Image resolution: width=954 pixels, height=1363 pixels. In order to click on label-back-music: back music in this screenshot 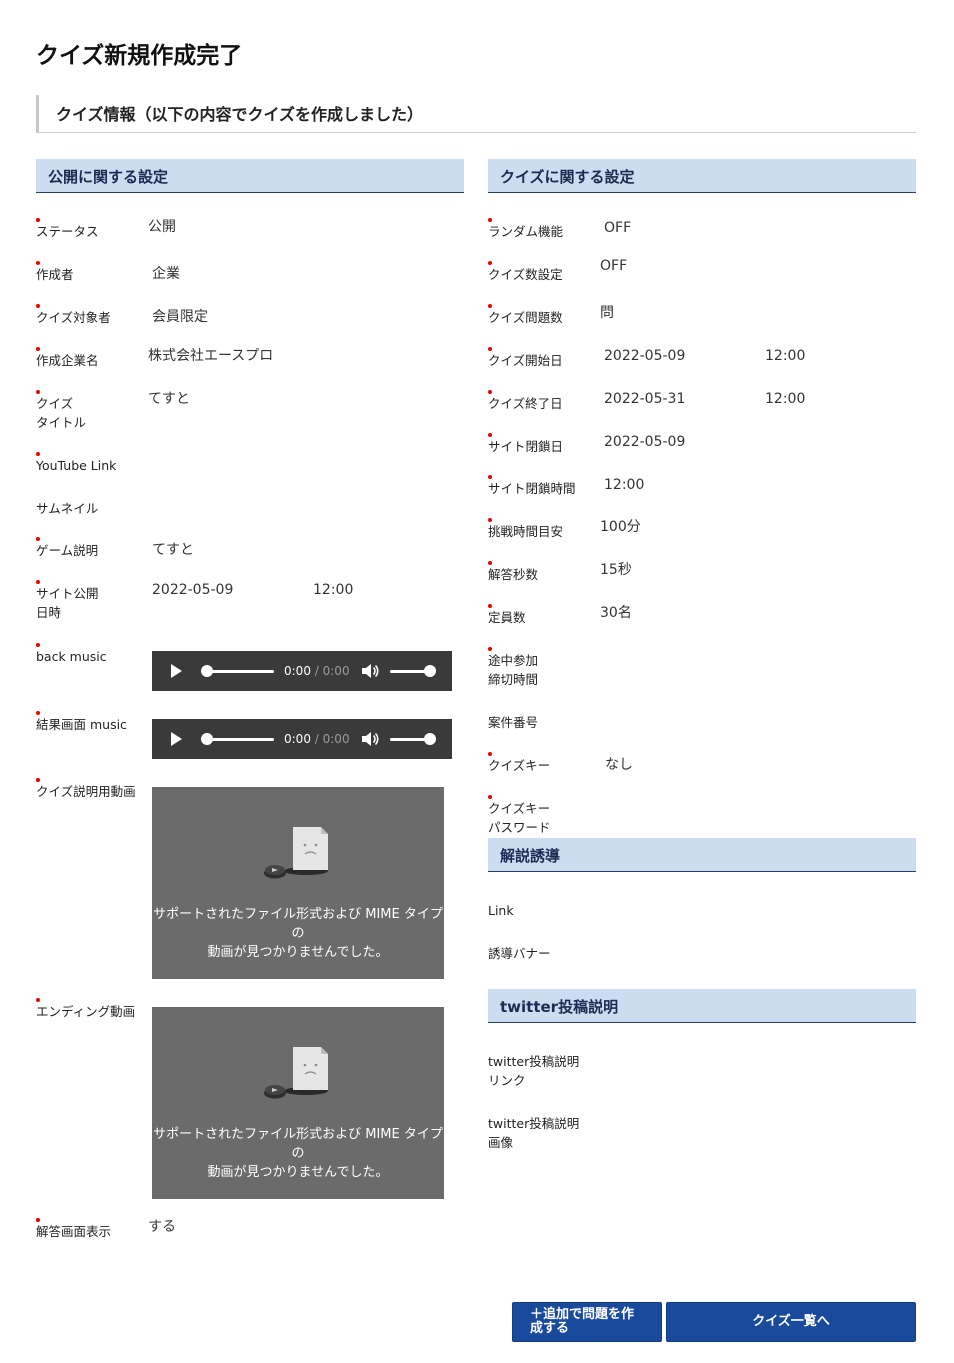, I will do `click(71, 653)`.